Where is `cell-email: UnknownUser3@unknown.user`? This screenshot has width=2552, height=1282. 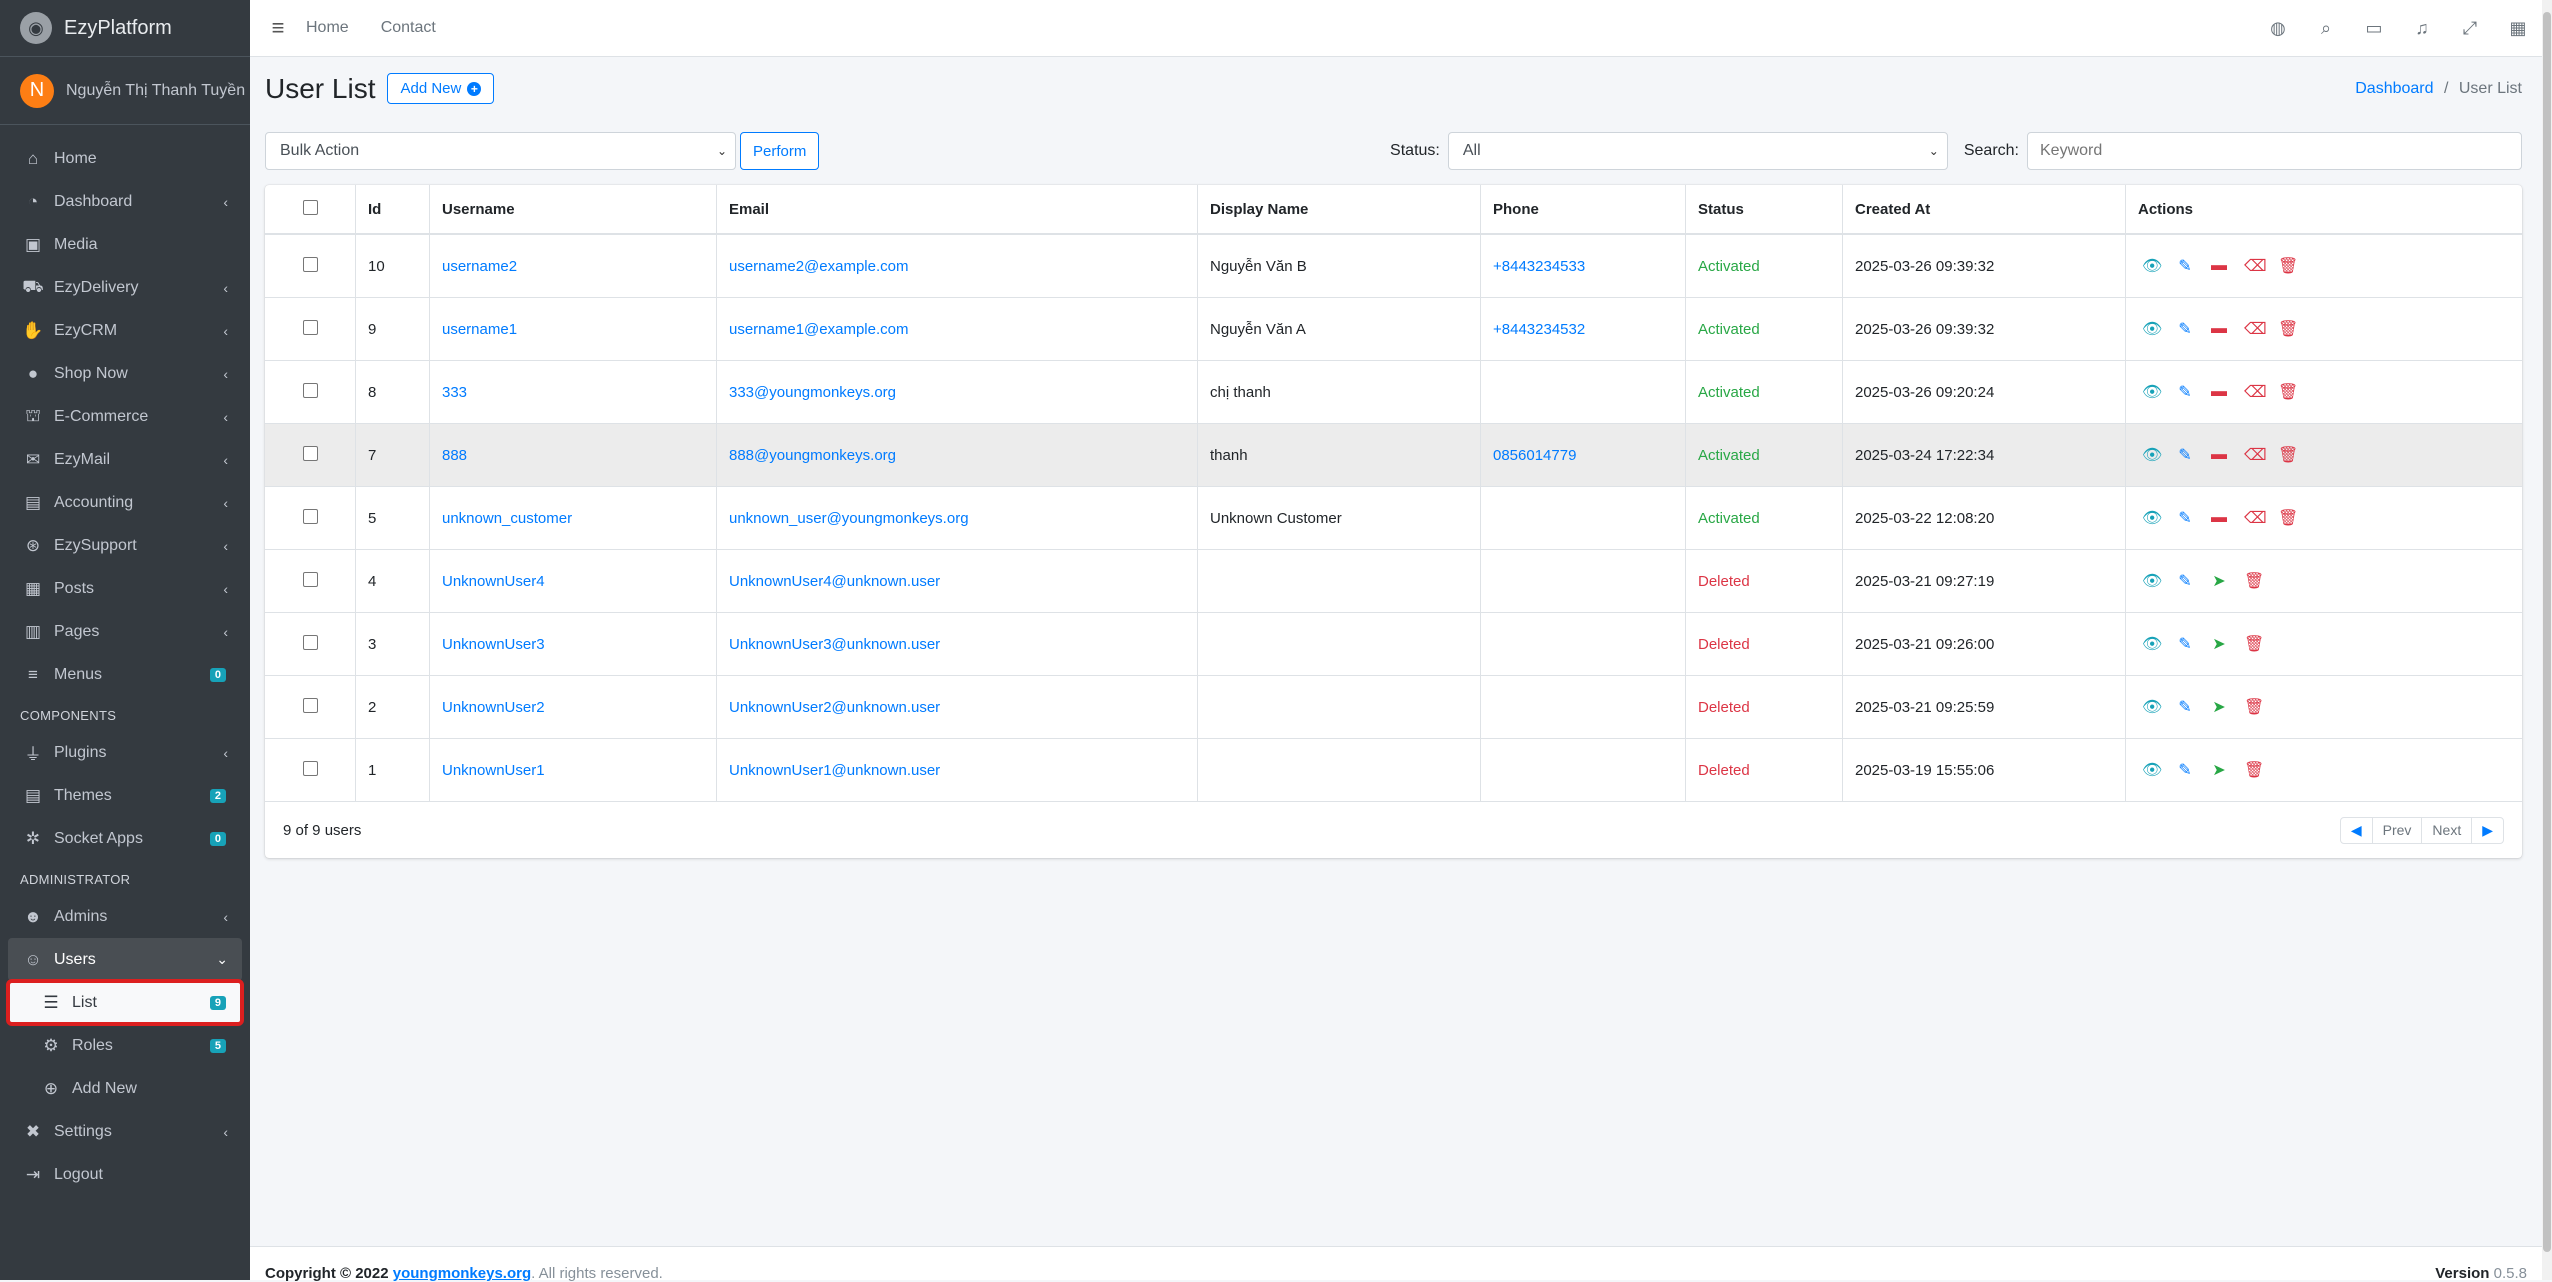 cell-email: UnknownUser3@unknown.user is located at coordinates (957, 644).